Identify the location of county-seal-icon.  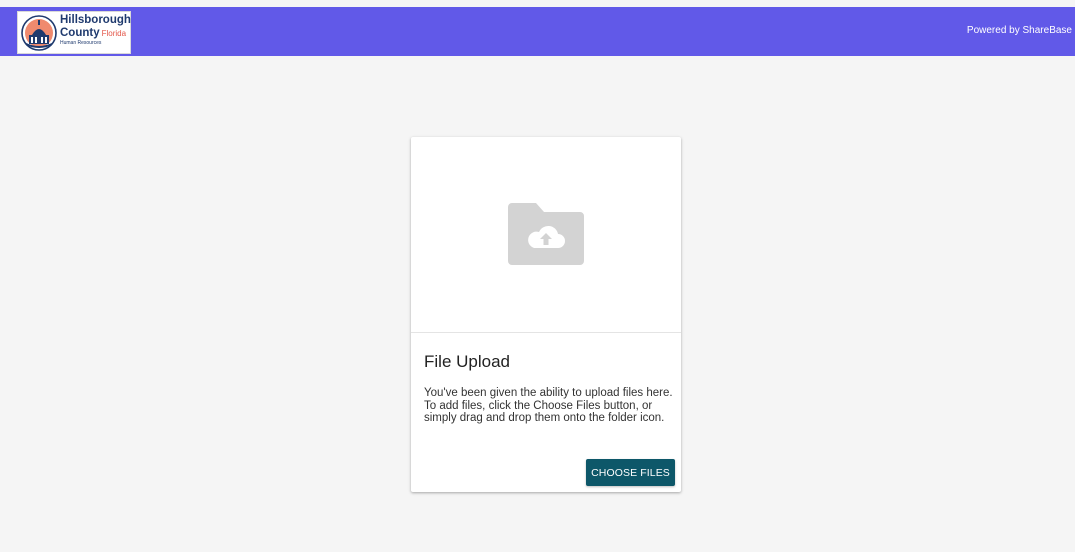
(39, 33).